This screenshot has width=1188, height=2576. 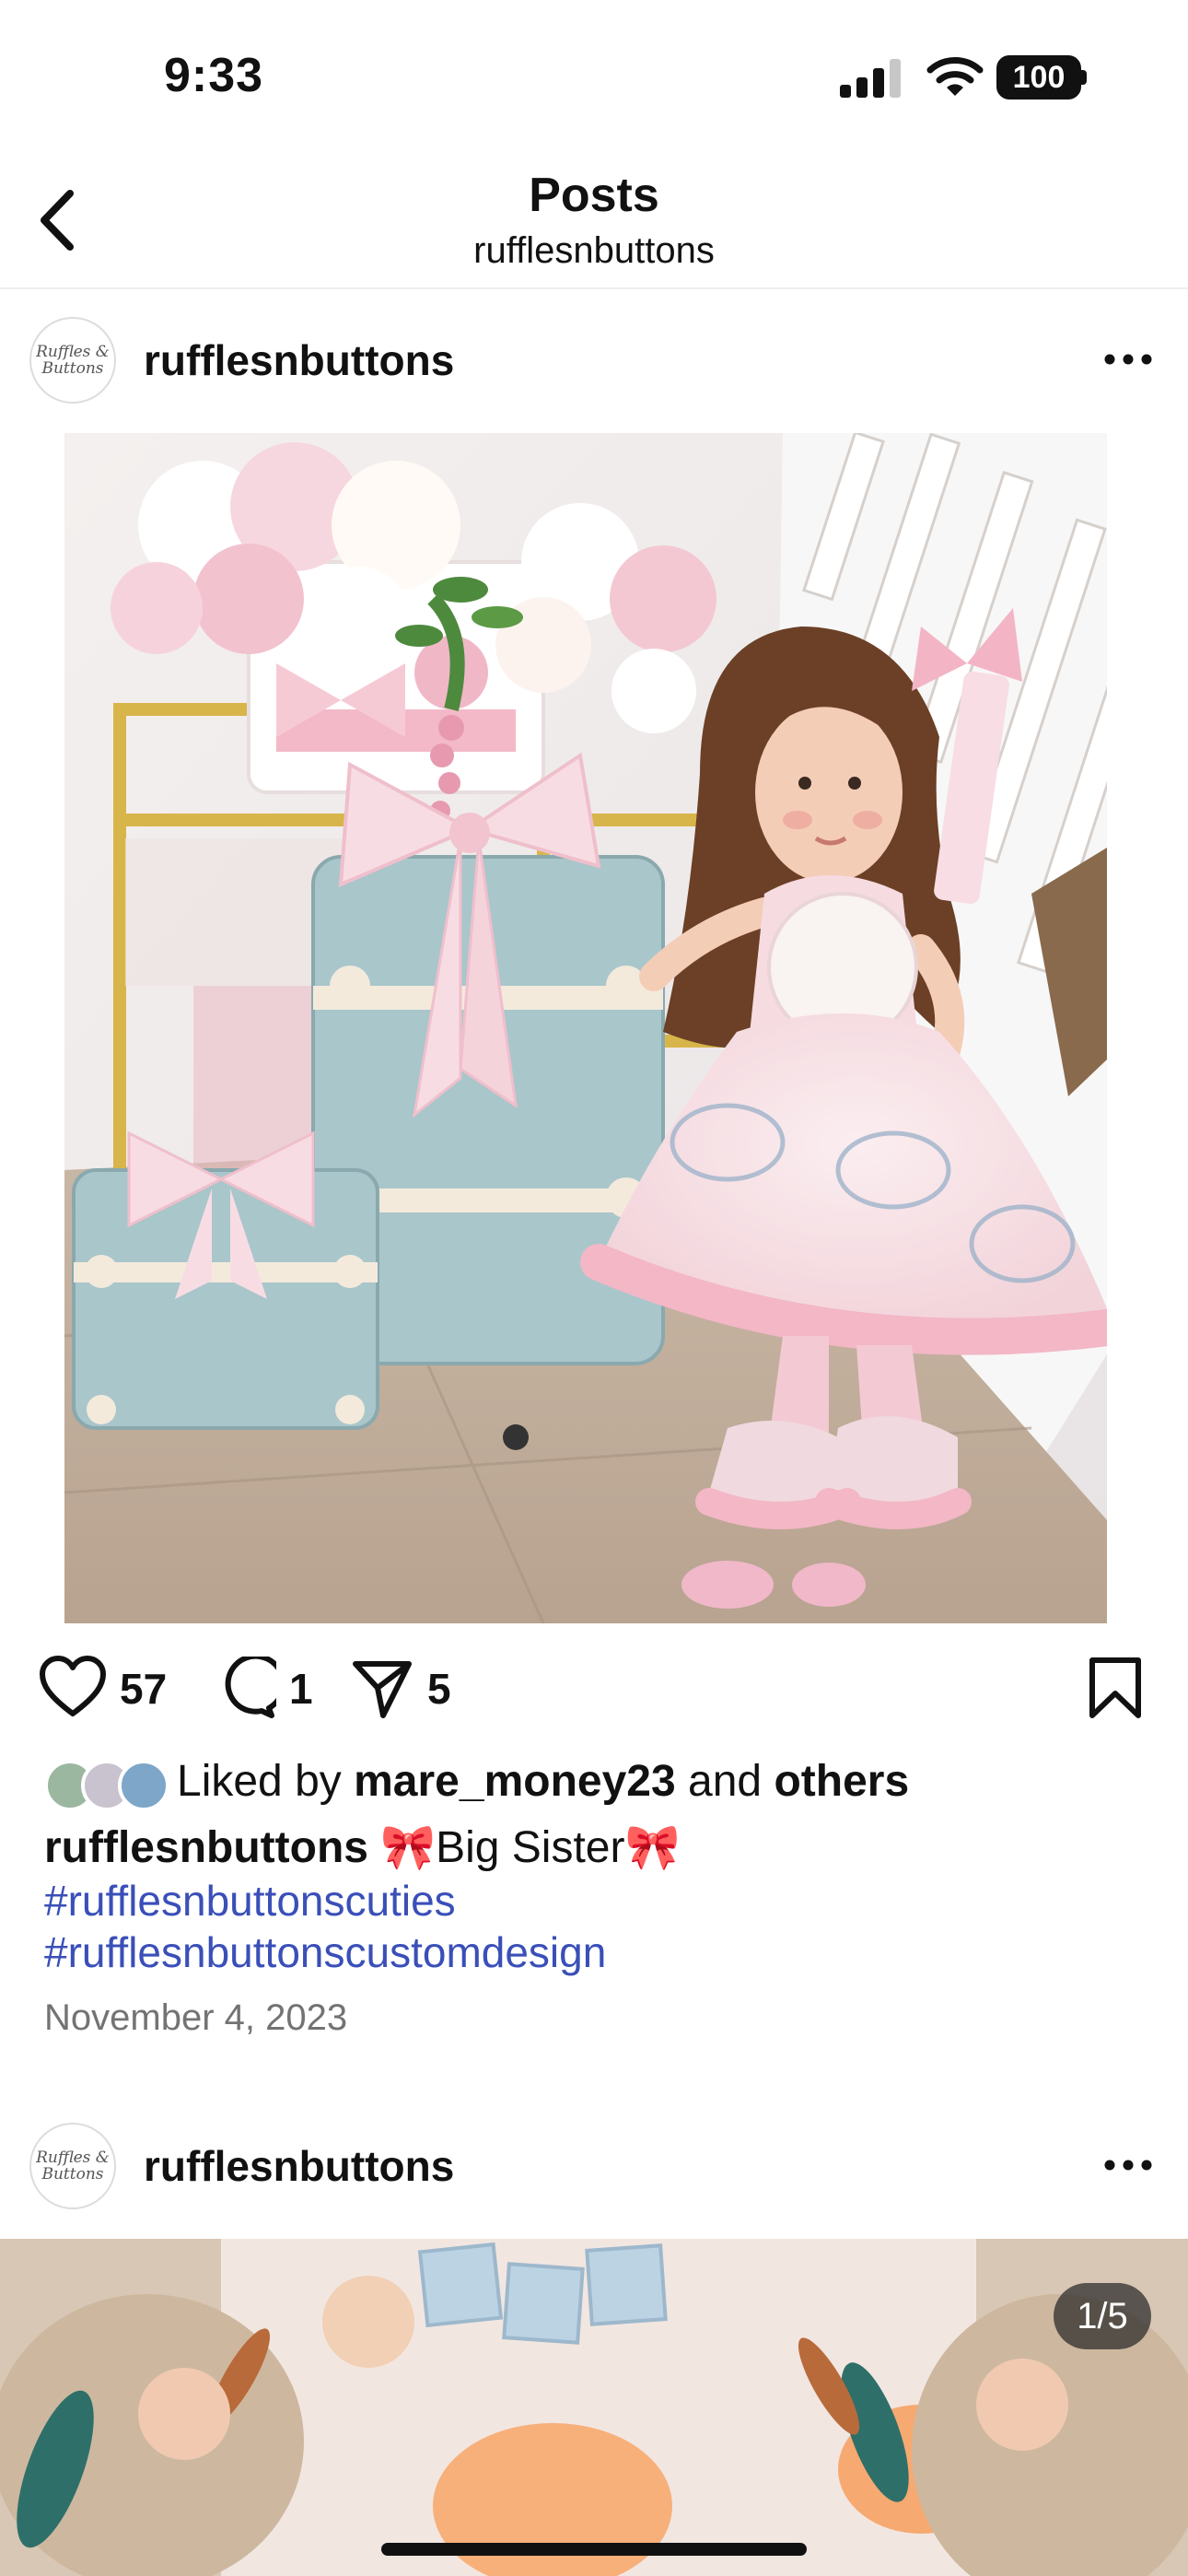 What do you see at coordinates (594, 288) in the screenshot?
I see `header-divider` at bounding box center [594, 288].